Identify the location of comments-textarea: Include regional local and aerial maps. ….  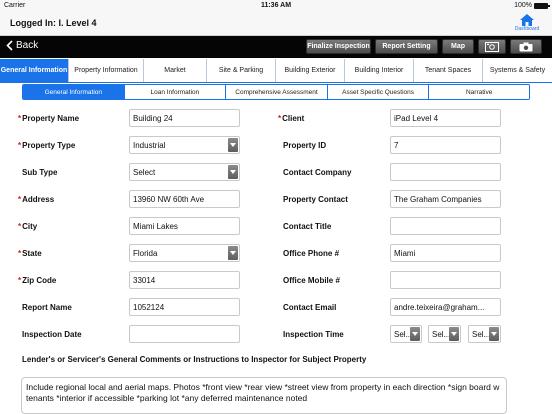
(264, 395).